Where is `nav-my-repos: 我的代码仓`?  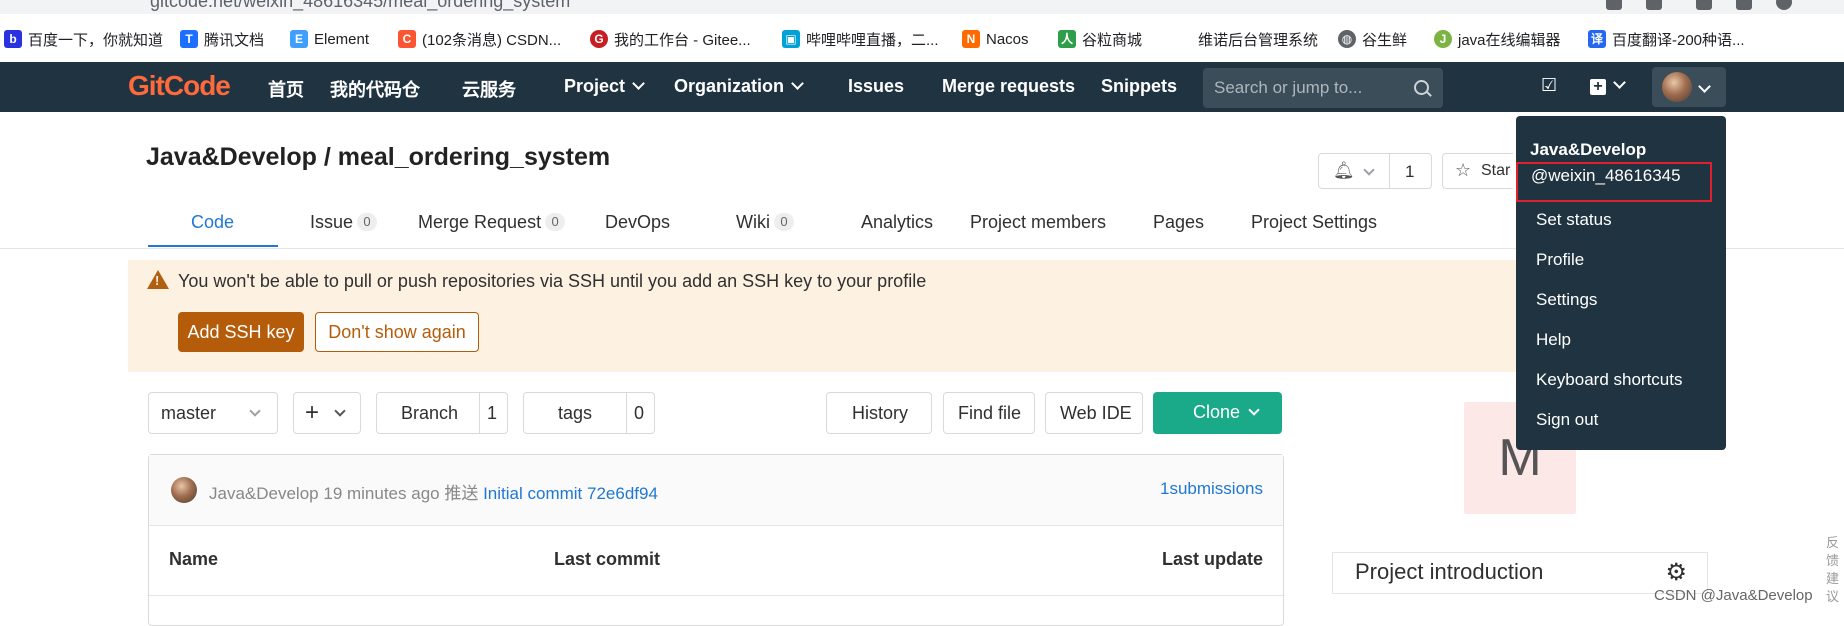
nav-my-repos: 我的代码仓 is located at coordinates (375, 89).